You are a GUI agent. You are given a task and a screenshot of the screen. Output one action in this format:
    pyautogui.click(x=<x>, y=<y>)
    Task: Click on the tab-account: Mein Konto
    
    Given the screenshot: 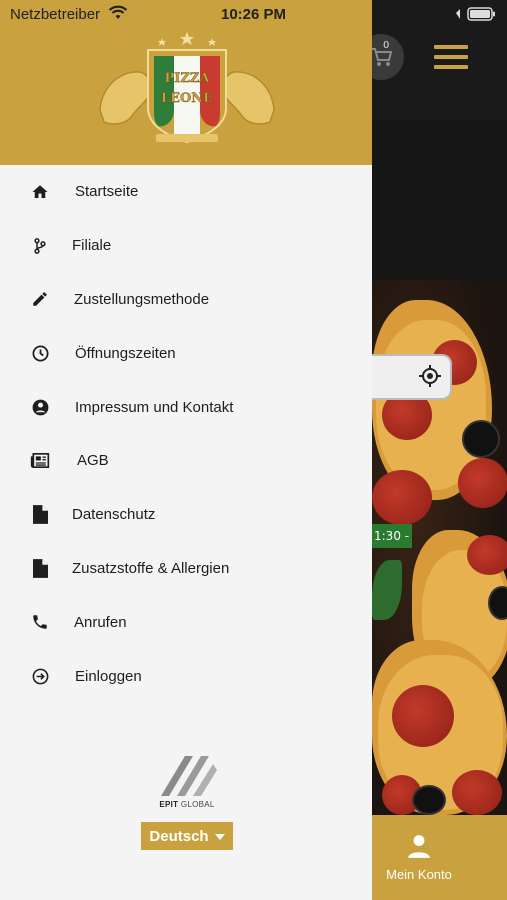 What is the action you would take?
    pyautogui.click(x=419, y=857)
    